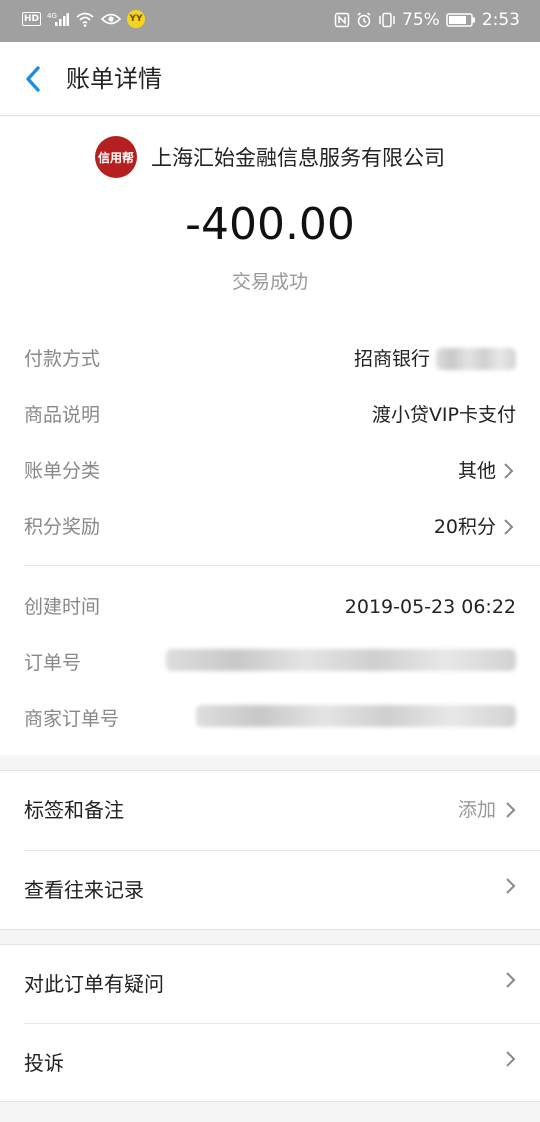  What do you see at coordinates (430, 607) in the screenshot?
I see `detail-value: 2019-05-23 06:22` at bounding box center [430, 607].